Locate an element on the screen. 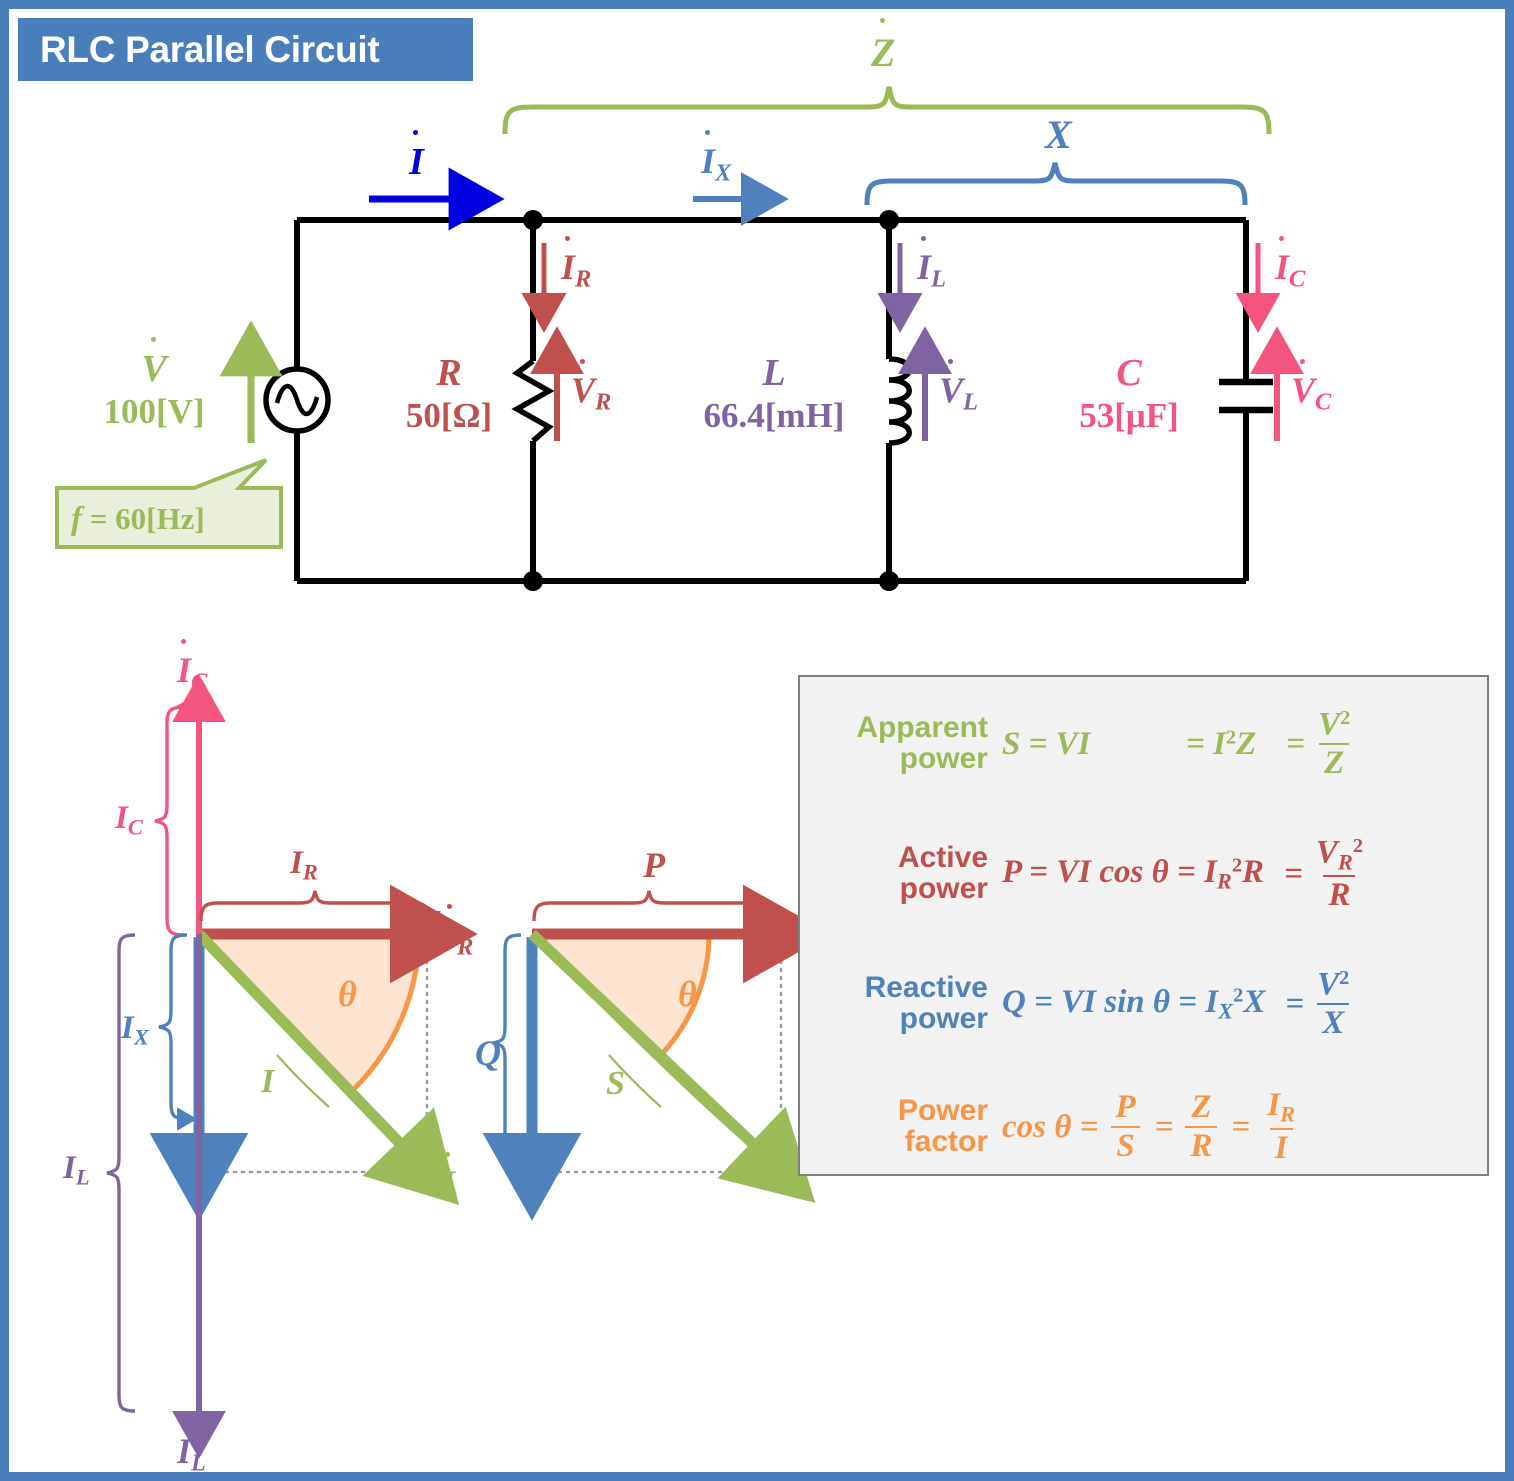 This screenshot has width=1514, height=1481. formula-label-reactive: Reactive power is located at coordinates (926, 1003).